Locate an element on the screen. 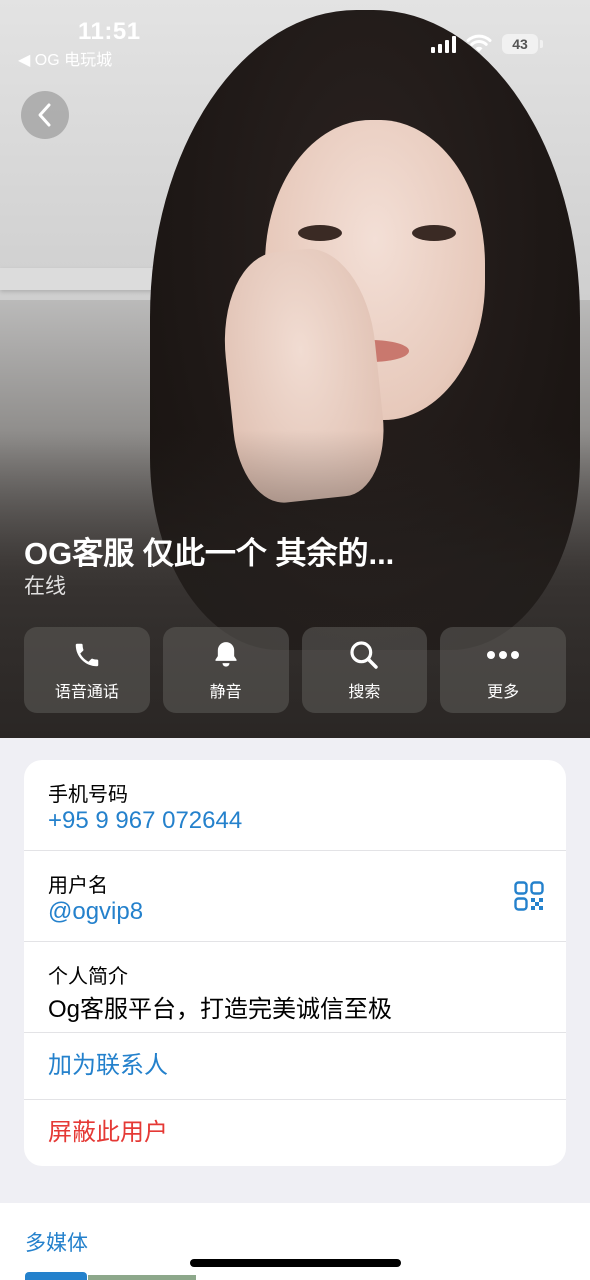 This screenshot has height=1280, width=590. media-thumbnail is located at coordinates (142, 1277).